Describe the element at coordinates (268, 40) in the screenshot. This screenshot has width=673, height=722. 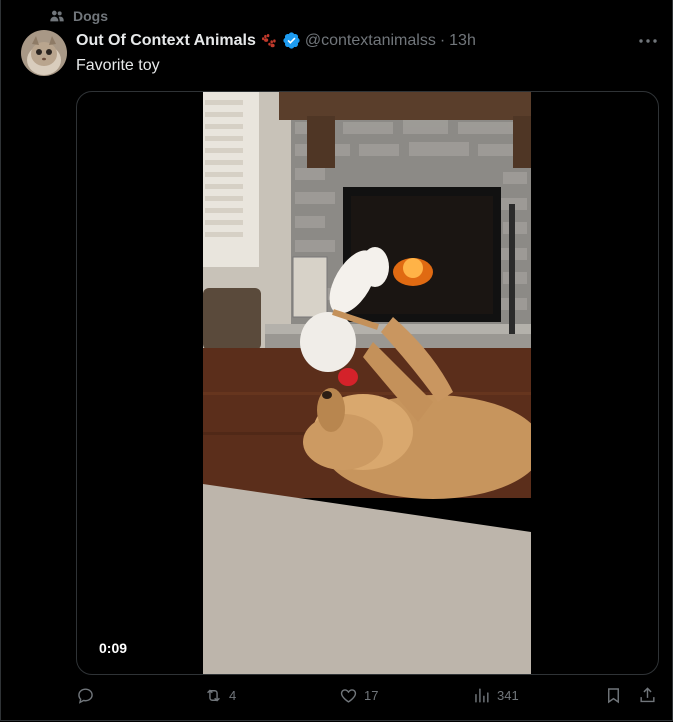
I see `paw-prints-icon` at that location.